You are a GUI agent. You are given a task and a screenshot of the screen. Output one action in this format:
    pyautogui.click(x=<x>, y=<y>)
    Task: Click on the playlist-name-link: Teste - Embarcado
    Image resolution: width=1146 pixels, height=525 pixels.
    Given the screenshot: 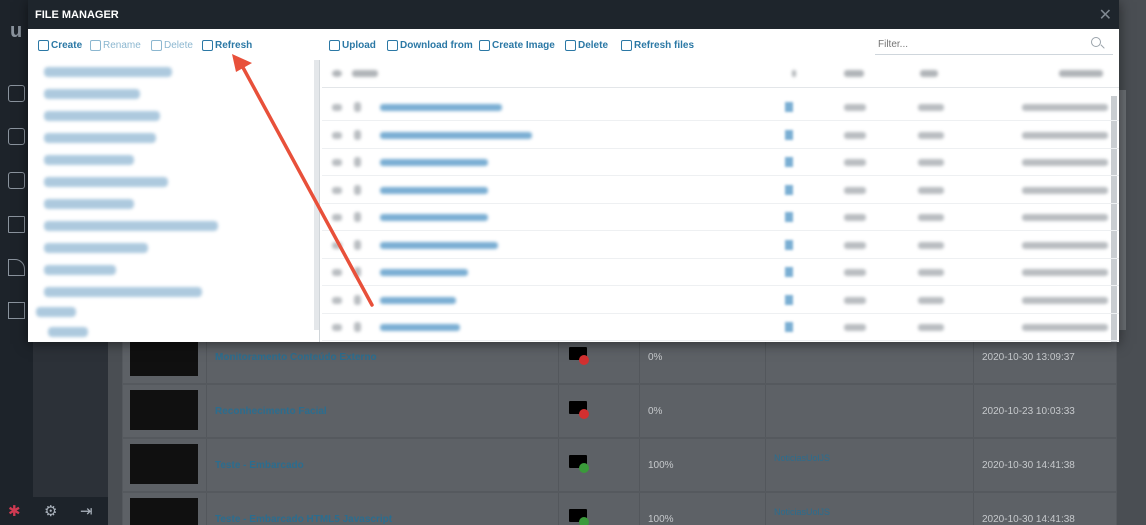 What is the action you would take?
    pyautogui.click(x=255, y=465)
    